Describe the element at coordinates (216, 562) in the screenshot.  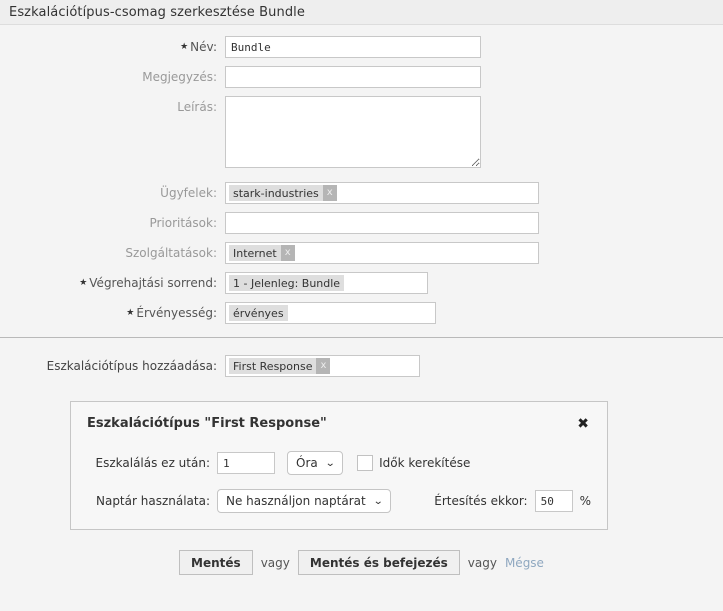
I see `save-button: Mentés` at that location.